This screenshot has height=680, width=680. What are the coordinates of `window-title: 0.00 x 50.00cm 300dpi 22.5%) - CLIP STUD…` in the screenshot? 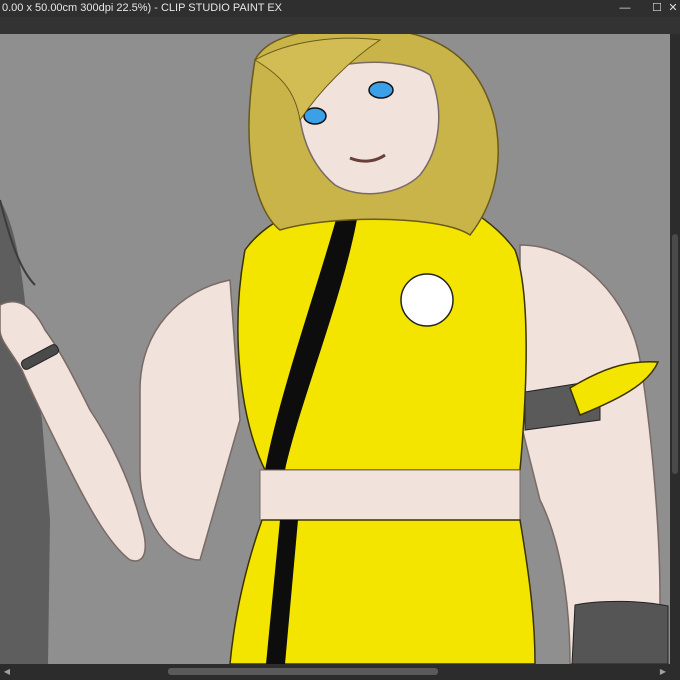 It's located at (142, 8).